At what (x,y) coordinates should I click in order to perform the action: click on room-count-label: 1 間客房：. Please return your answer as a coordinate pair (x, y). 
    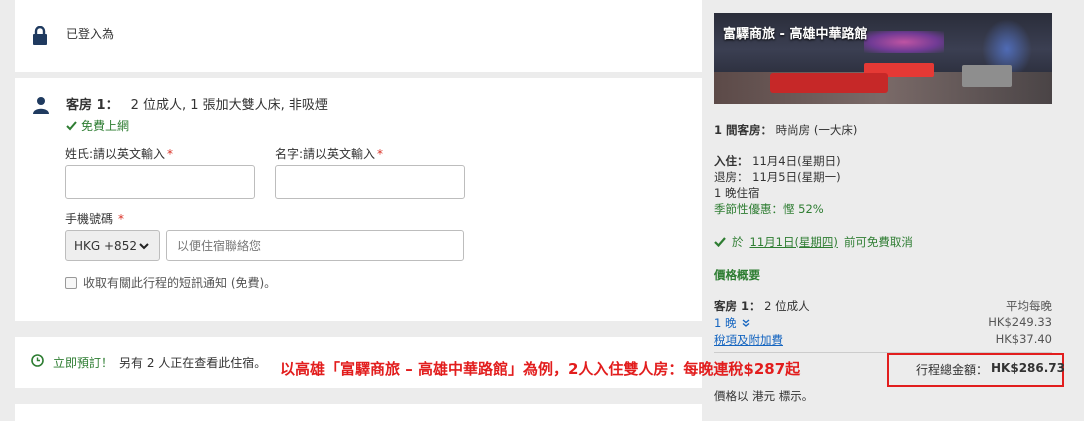
    Looking at the image, I should click on (743, 130).